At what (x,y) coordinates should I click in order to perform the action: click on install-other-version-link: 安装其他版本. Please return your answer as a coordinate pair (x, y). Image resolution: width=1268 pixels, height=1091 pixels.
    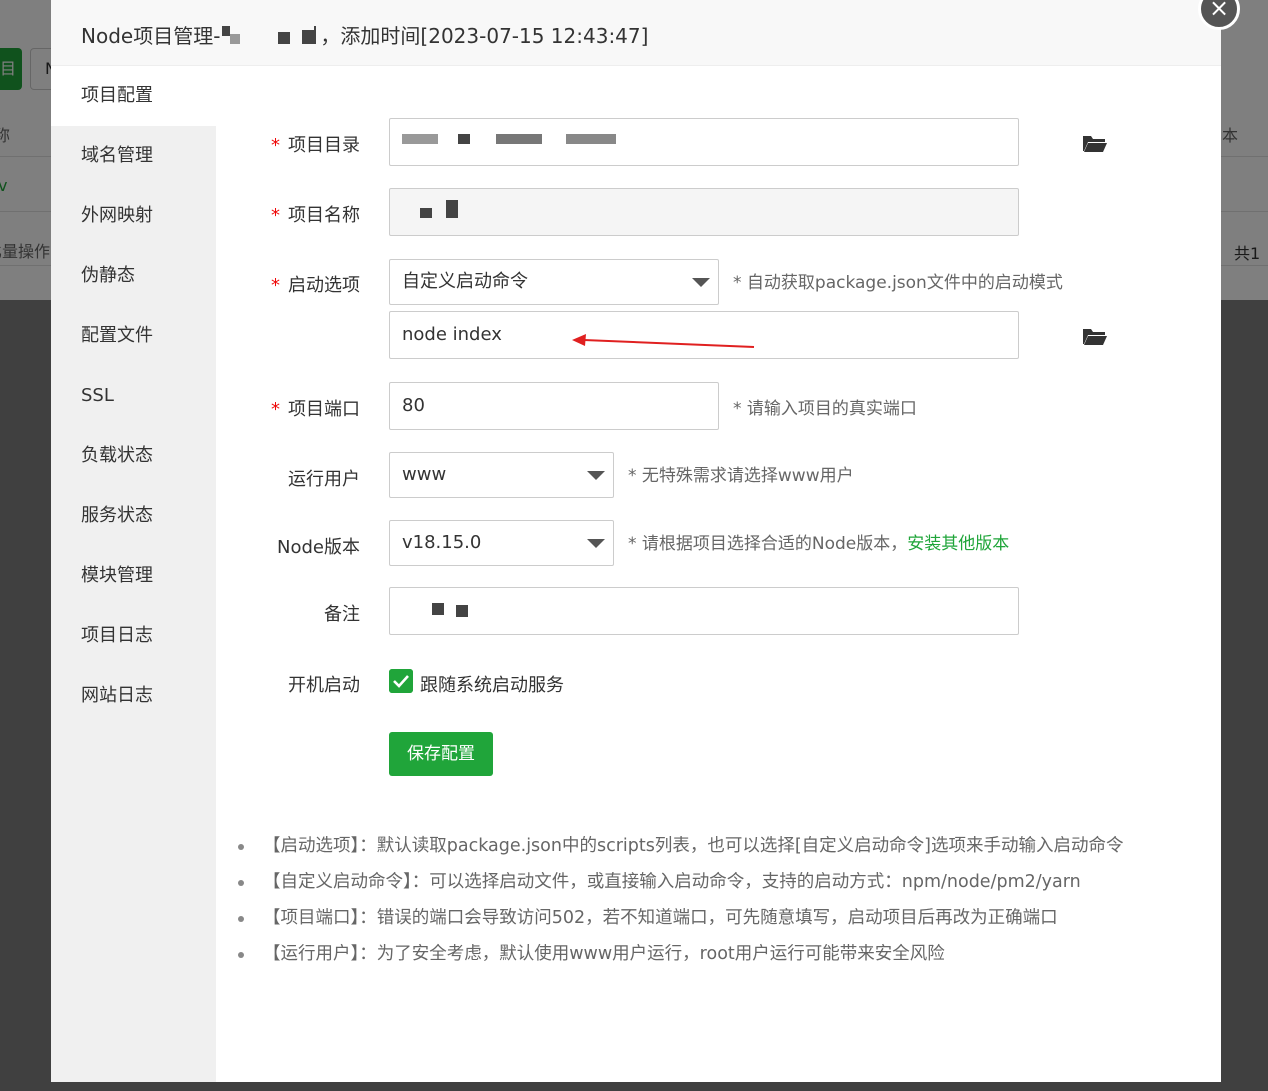
    Looking at the image, I should click on (958, 544).